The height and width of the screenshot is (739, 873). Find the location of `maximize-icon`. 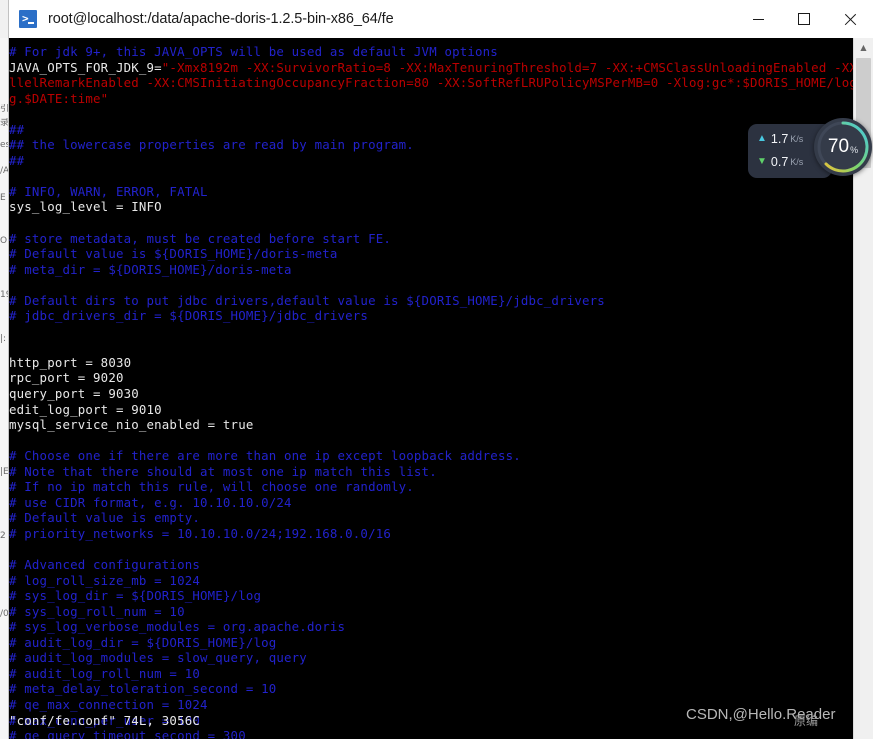

maximize-icon is located at coordinates (804, 19).